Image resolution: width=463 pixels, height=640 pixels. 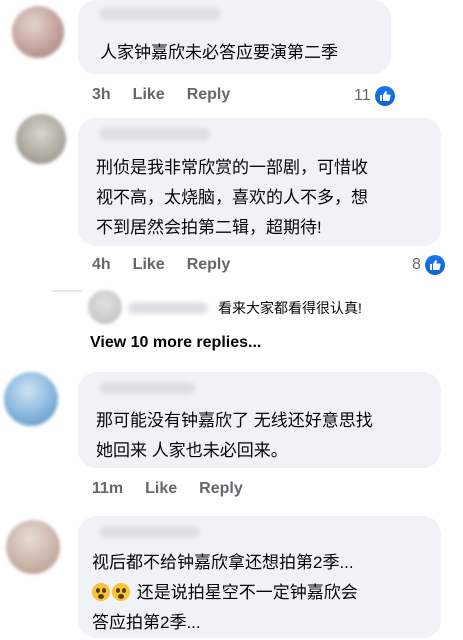 What do you see at coordinates (108, 488) in the screenshot?
I see `comment-time: 11m` at bounding box center [108, 488].